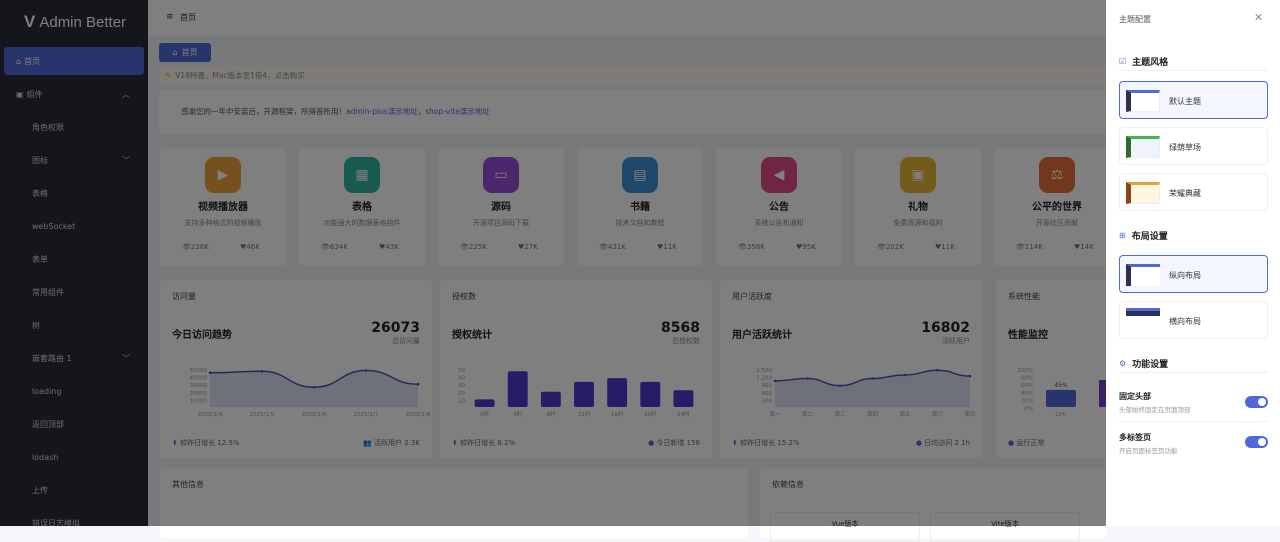 This screenshot has width=1280, height=542. Describe the element at coordinates (1143, 236) in the screenshot. I see `layout-section-title: ⊞ 布局设置` at that location.